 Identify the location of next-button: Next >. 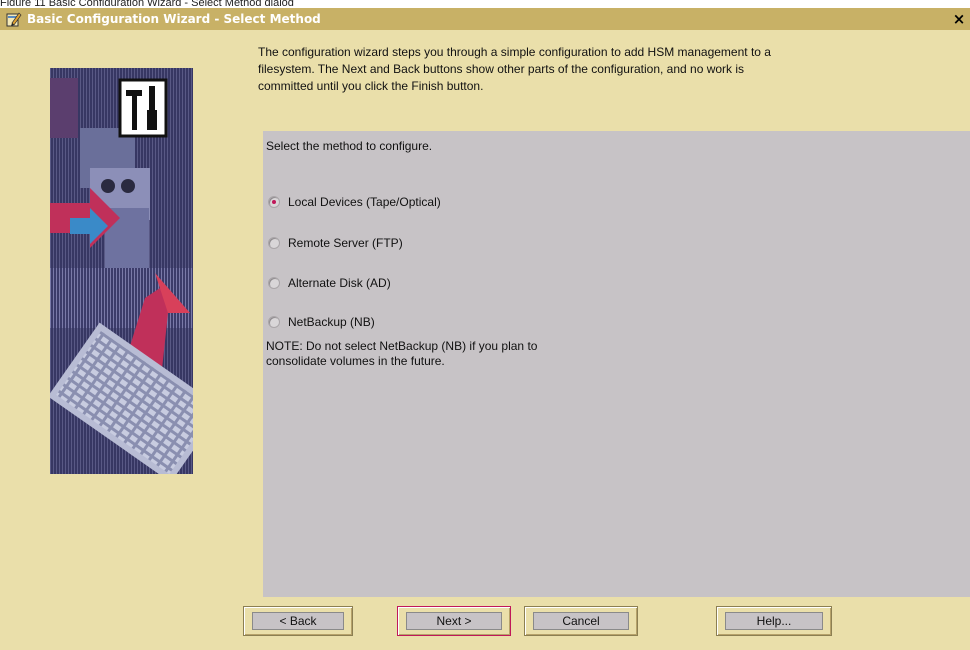
(454, 621).